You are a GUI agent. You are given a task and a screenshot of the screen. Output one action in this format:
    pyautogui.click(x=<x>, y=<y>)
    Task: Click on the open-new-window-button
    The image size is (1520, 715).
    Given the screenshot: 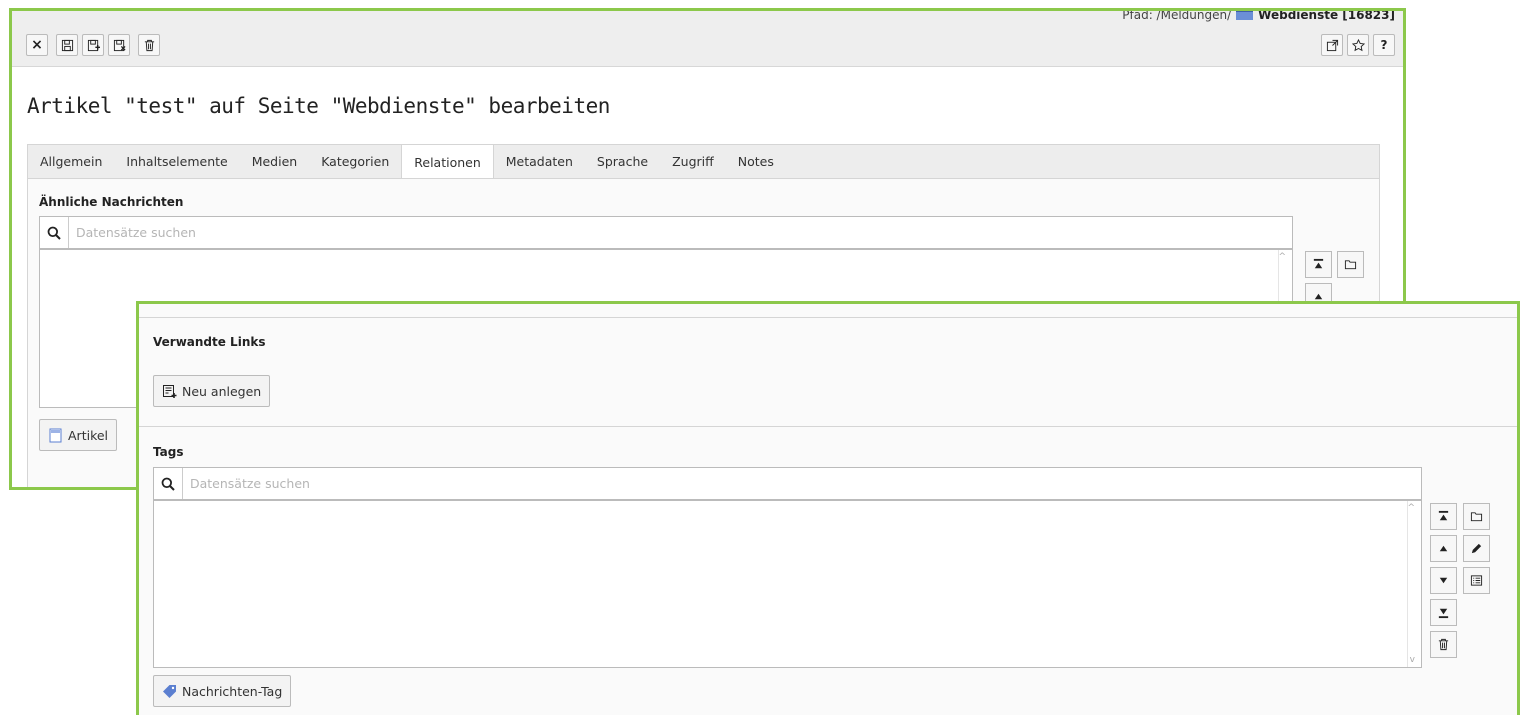 What is the action you would take?
    pyautogui.click(x=1332, y=45)
    